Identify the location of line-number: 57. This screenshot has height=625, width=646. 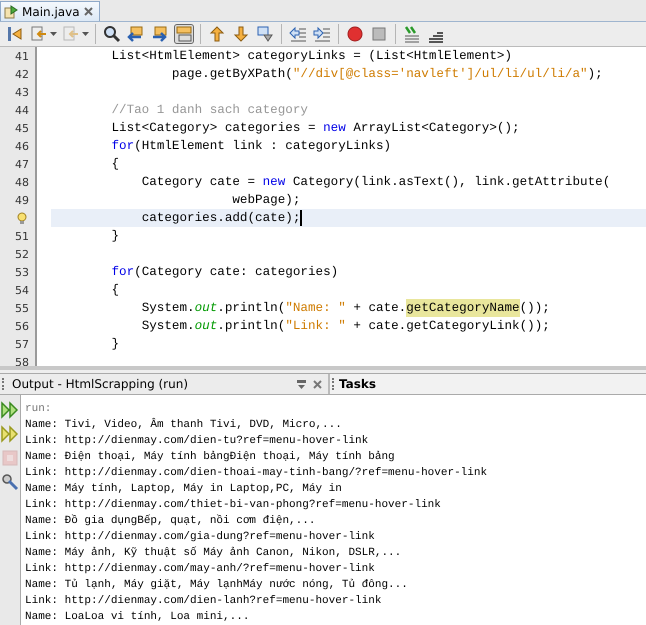
(22, 344).